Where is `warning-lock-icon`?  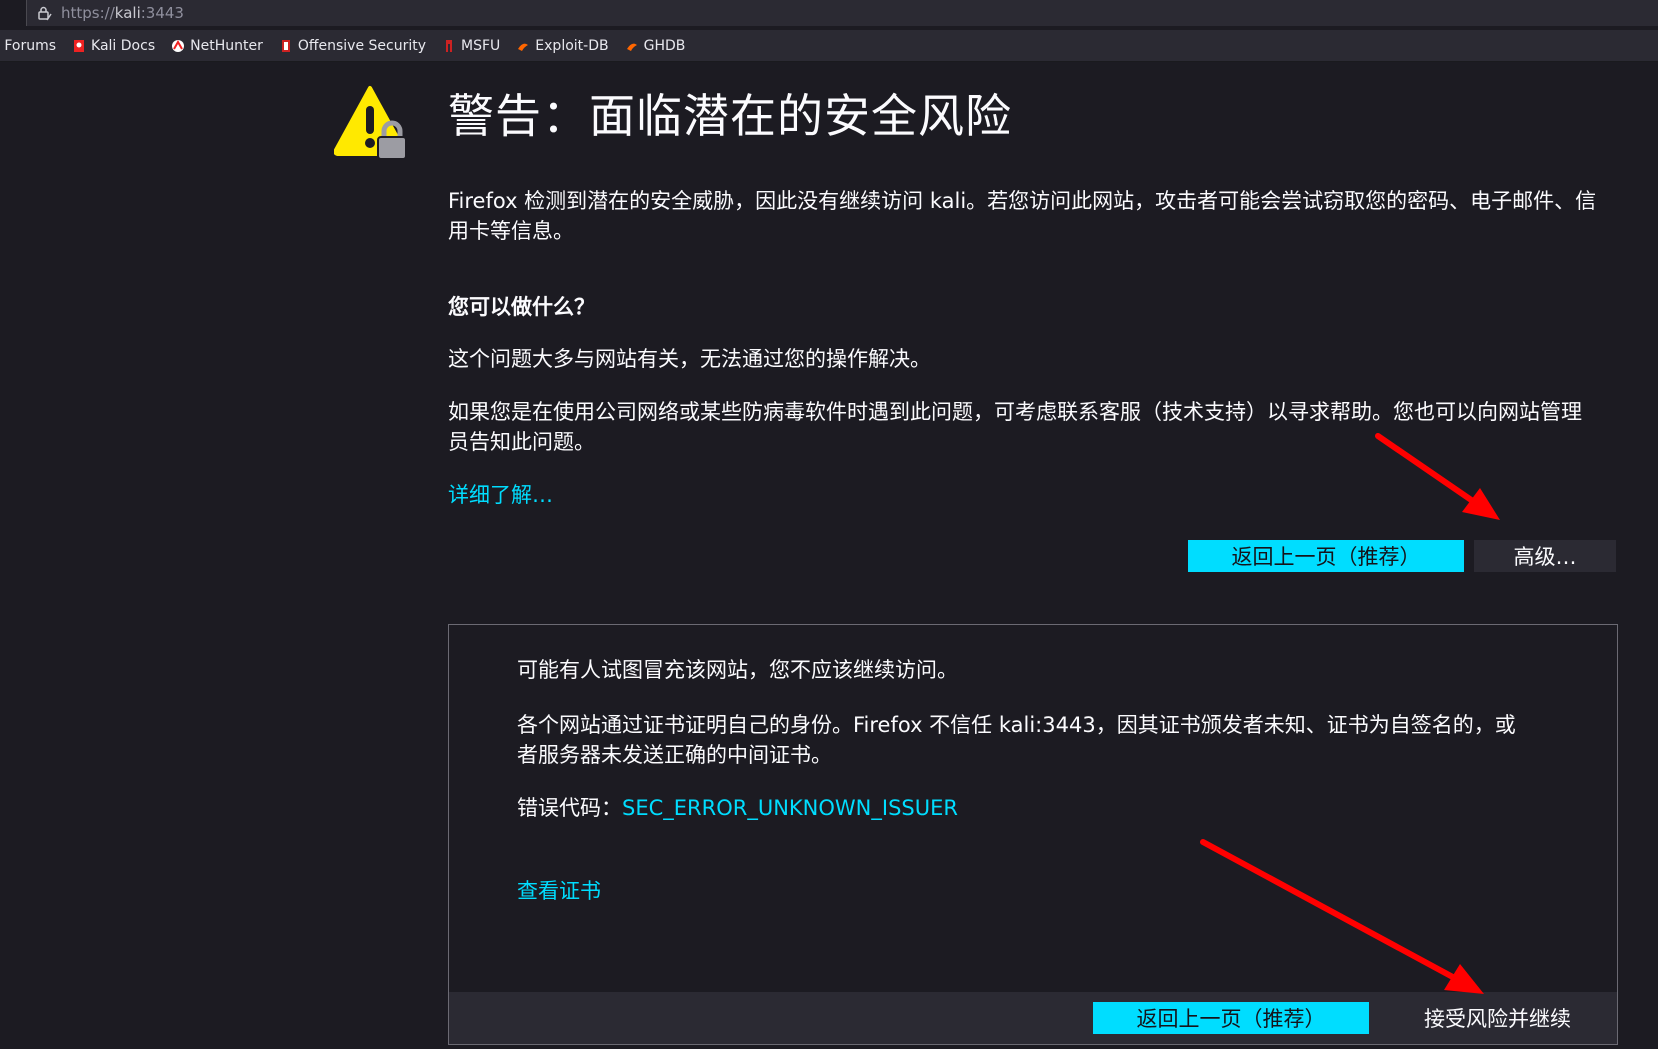 warning-lock-icon is located at coordinates (373, 124).